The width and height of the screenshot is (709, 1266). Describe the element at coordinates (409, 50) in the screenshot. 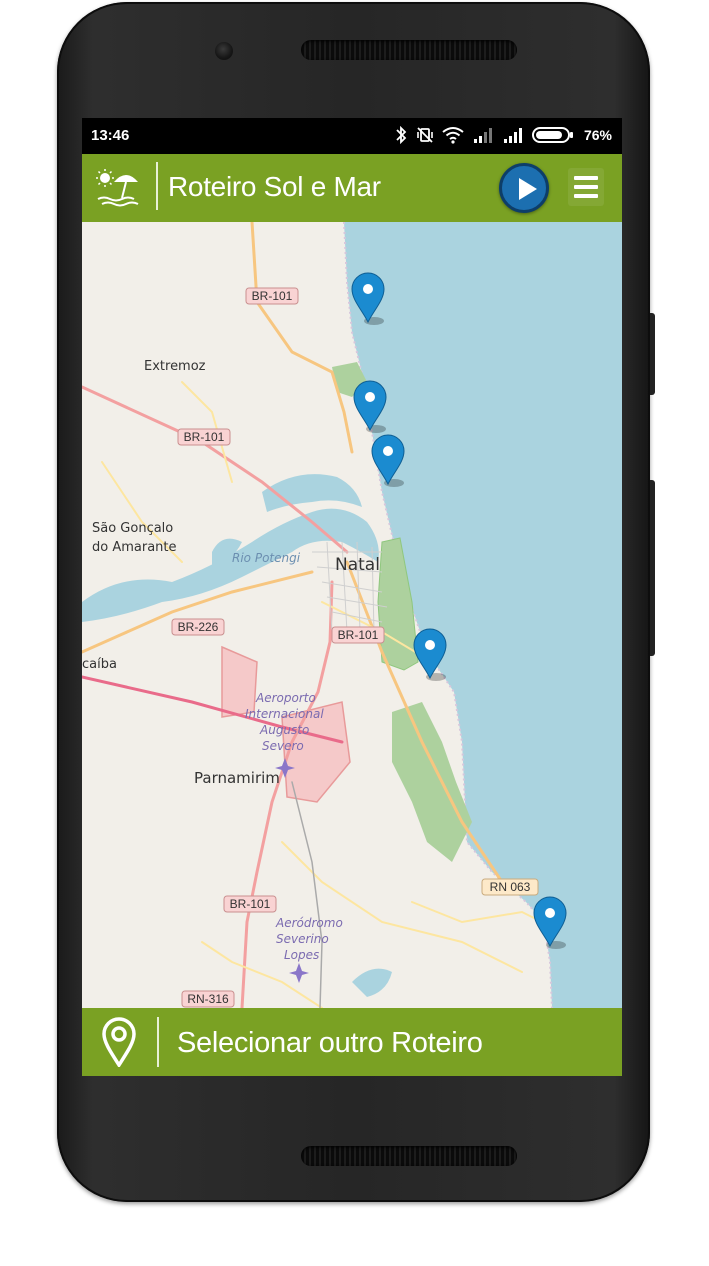

I see `top-speaker` at that location.